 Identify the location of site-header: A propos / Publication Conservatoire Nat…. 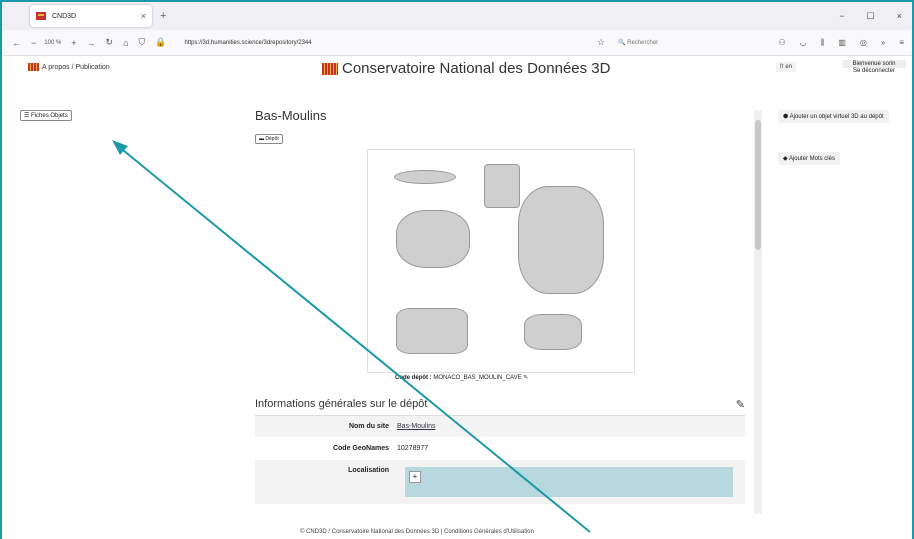
(457, 78).